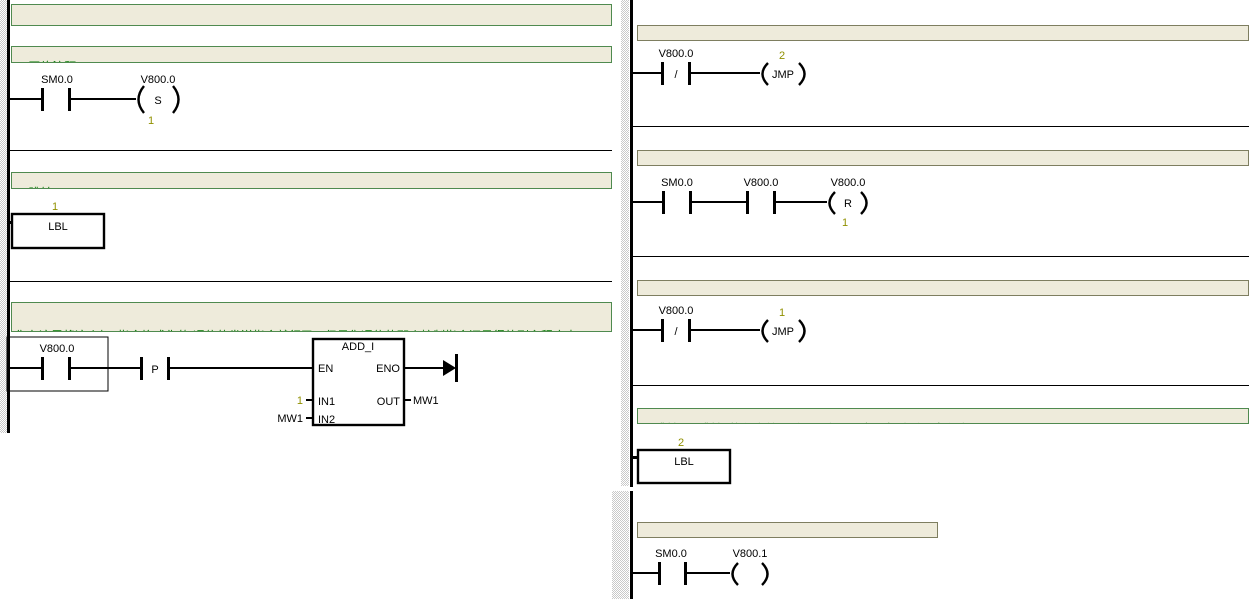 Image resolution: width=1249 pixels, height=599 pixels. I want to click on network-8-rung: SM0.0 V800.1, so click(701, 567).